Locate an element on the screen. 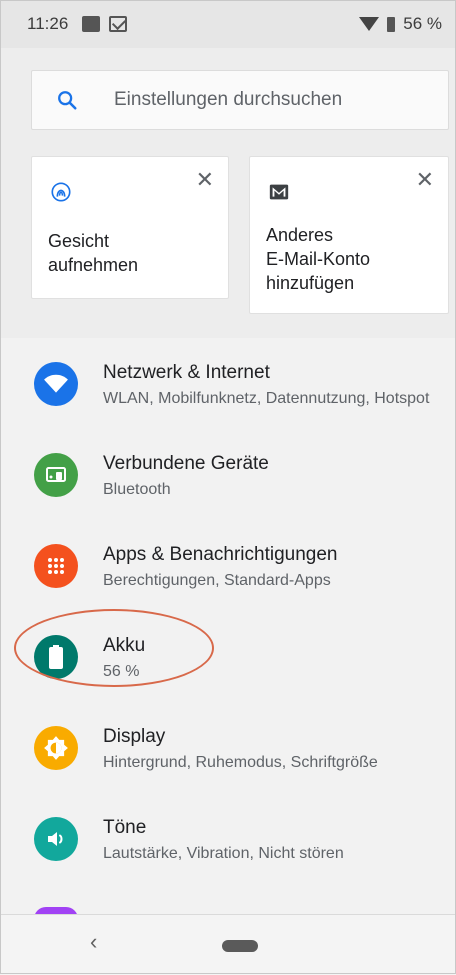  navigation-bar: ‹ is located at coordinates (228, 944).